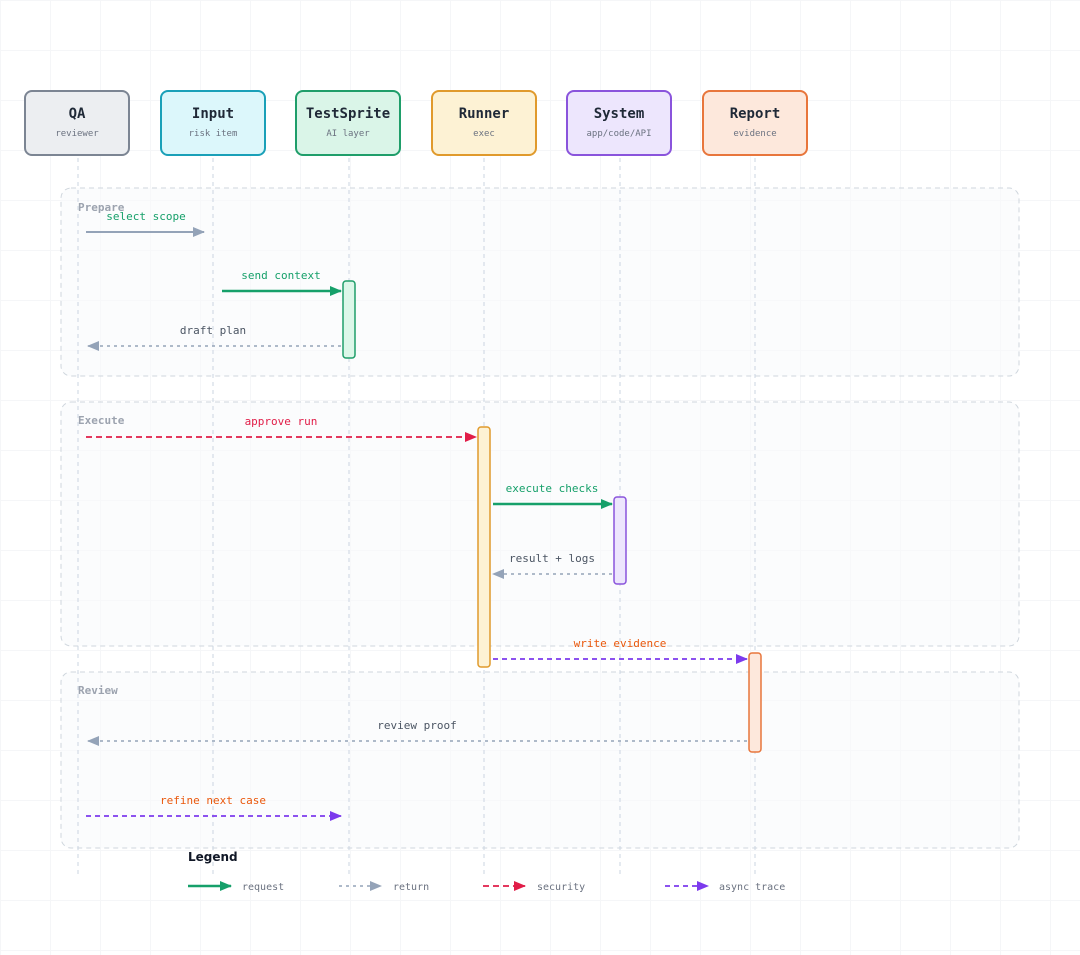  What do you see at coordinates (619, 134) in the screenshot?
I see `actor-system-sub: app/code/API` at bounding box center [619, 134].